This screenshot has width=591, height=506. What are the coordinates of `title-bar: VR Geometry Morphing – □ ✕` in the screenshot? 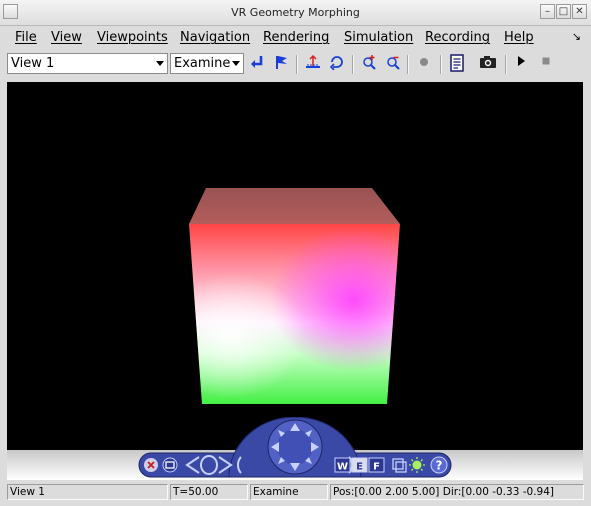 It's located at (295, 13).